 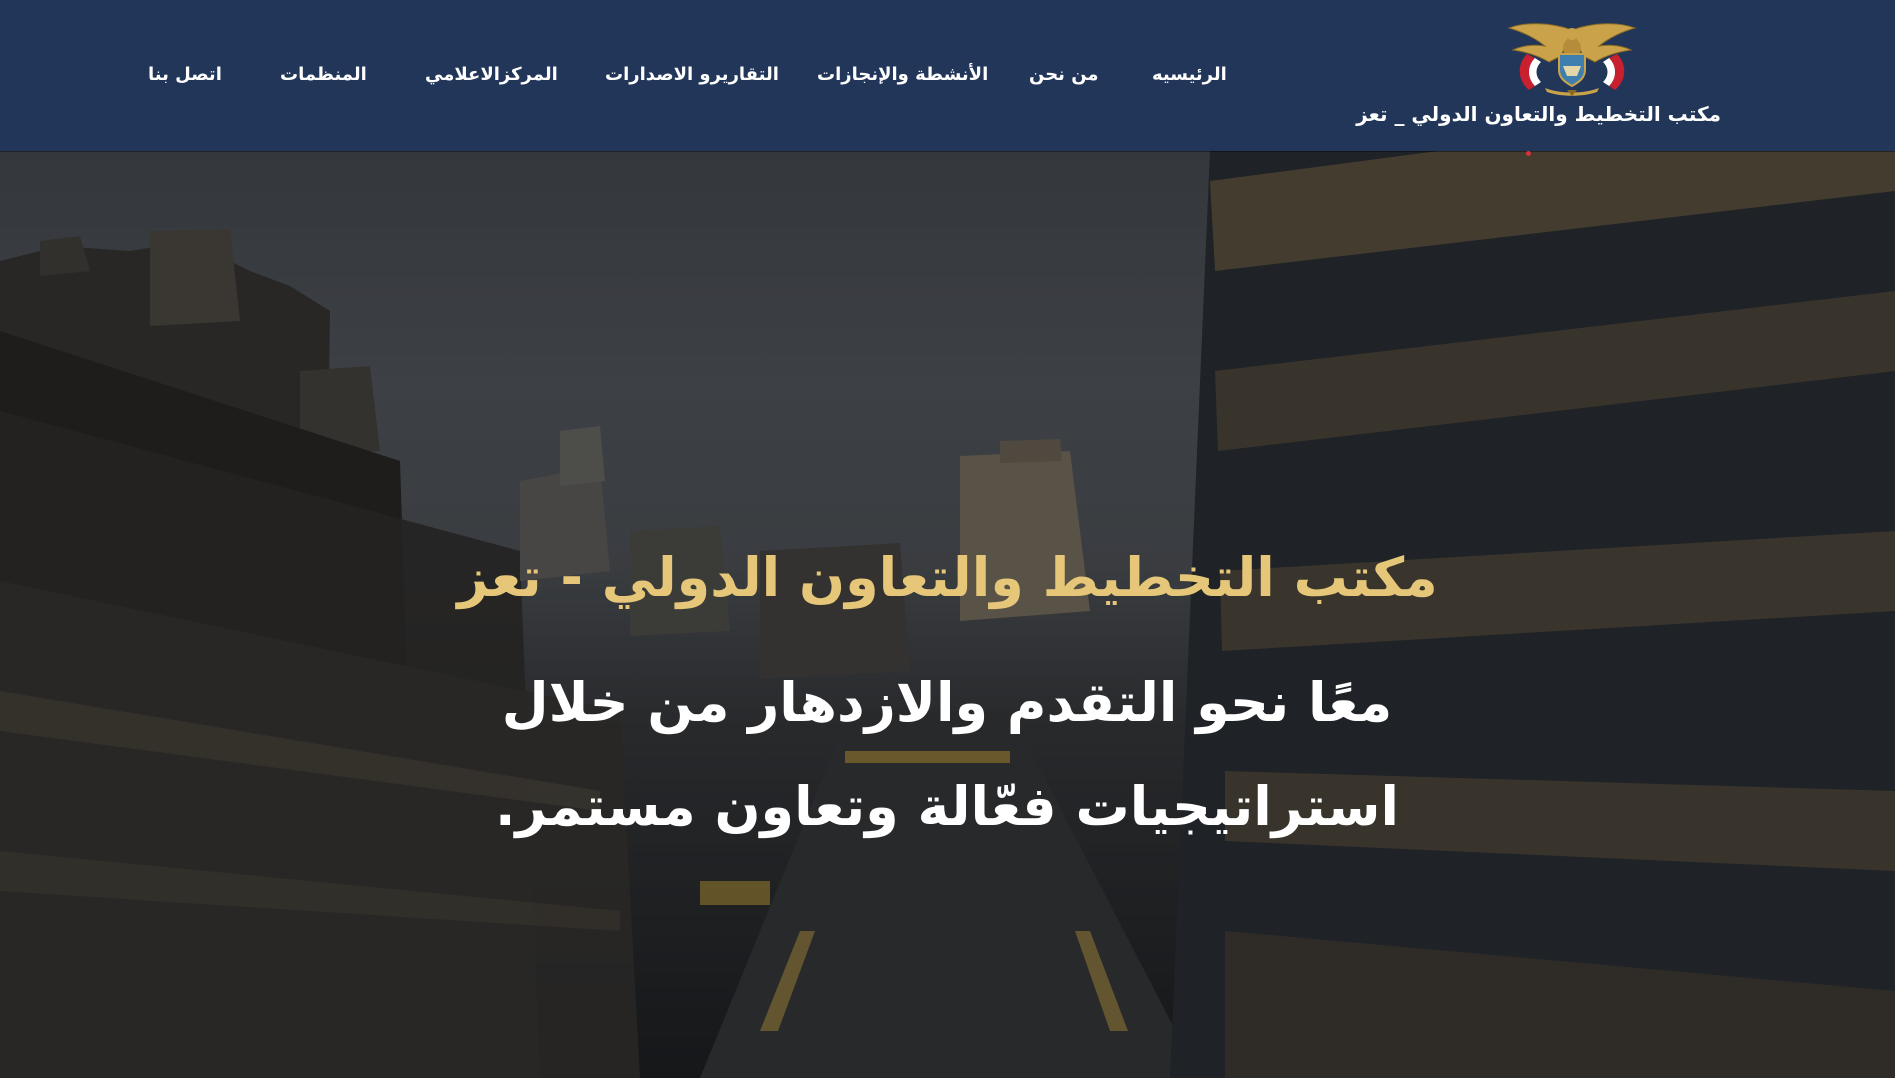 I want to click on nav-activities: الأنشطة والإنجازات, so click(x=902, y=75).